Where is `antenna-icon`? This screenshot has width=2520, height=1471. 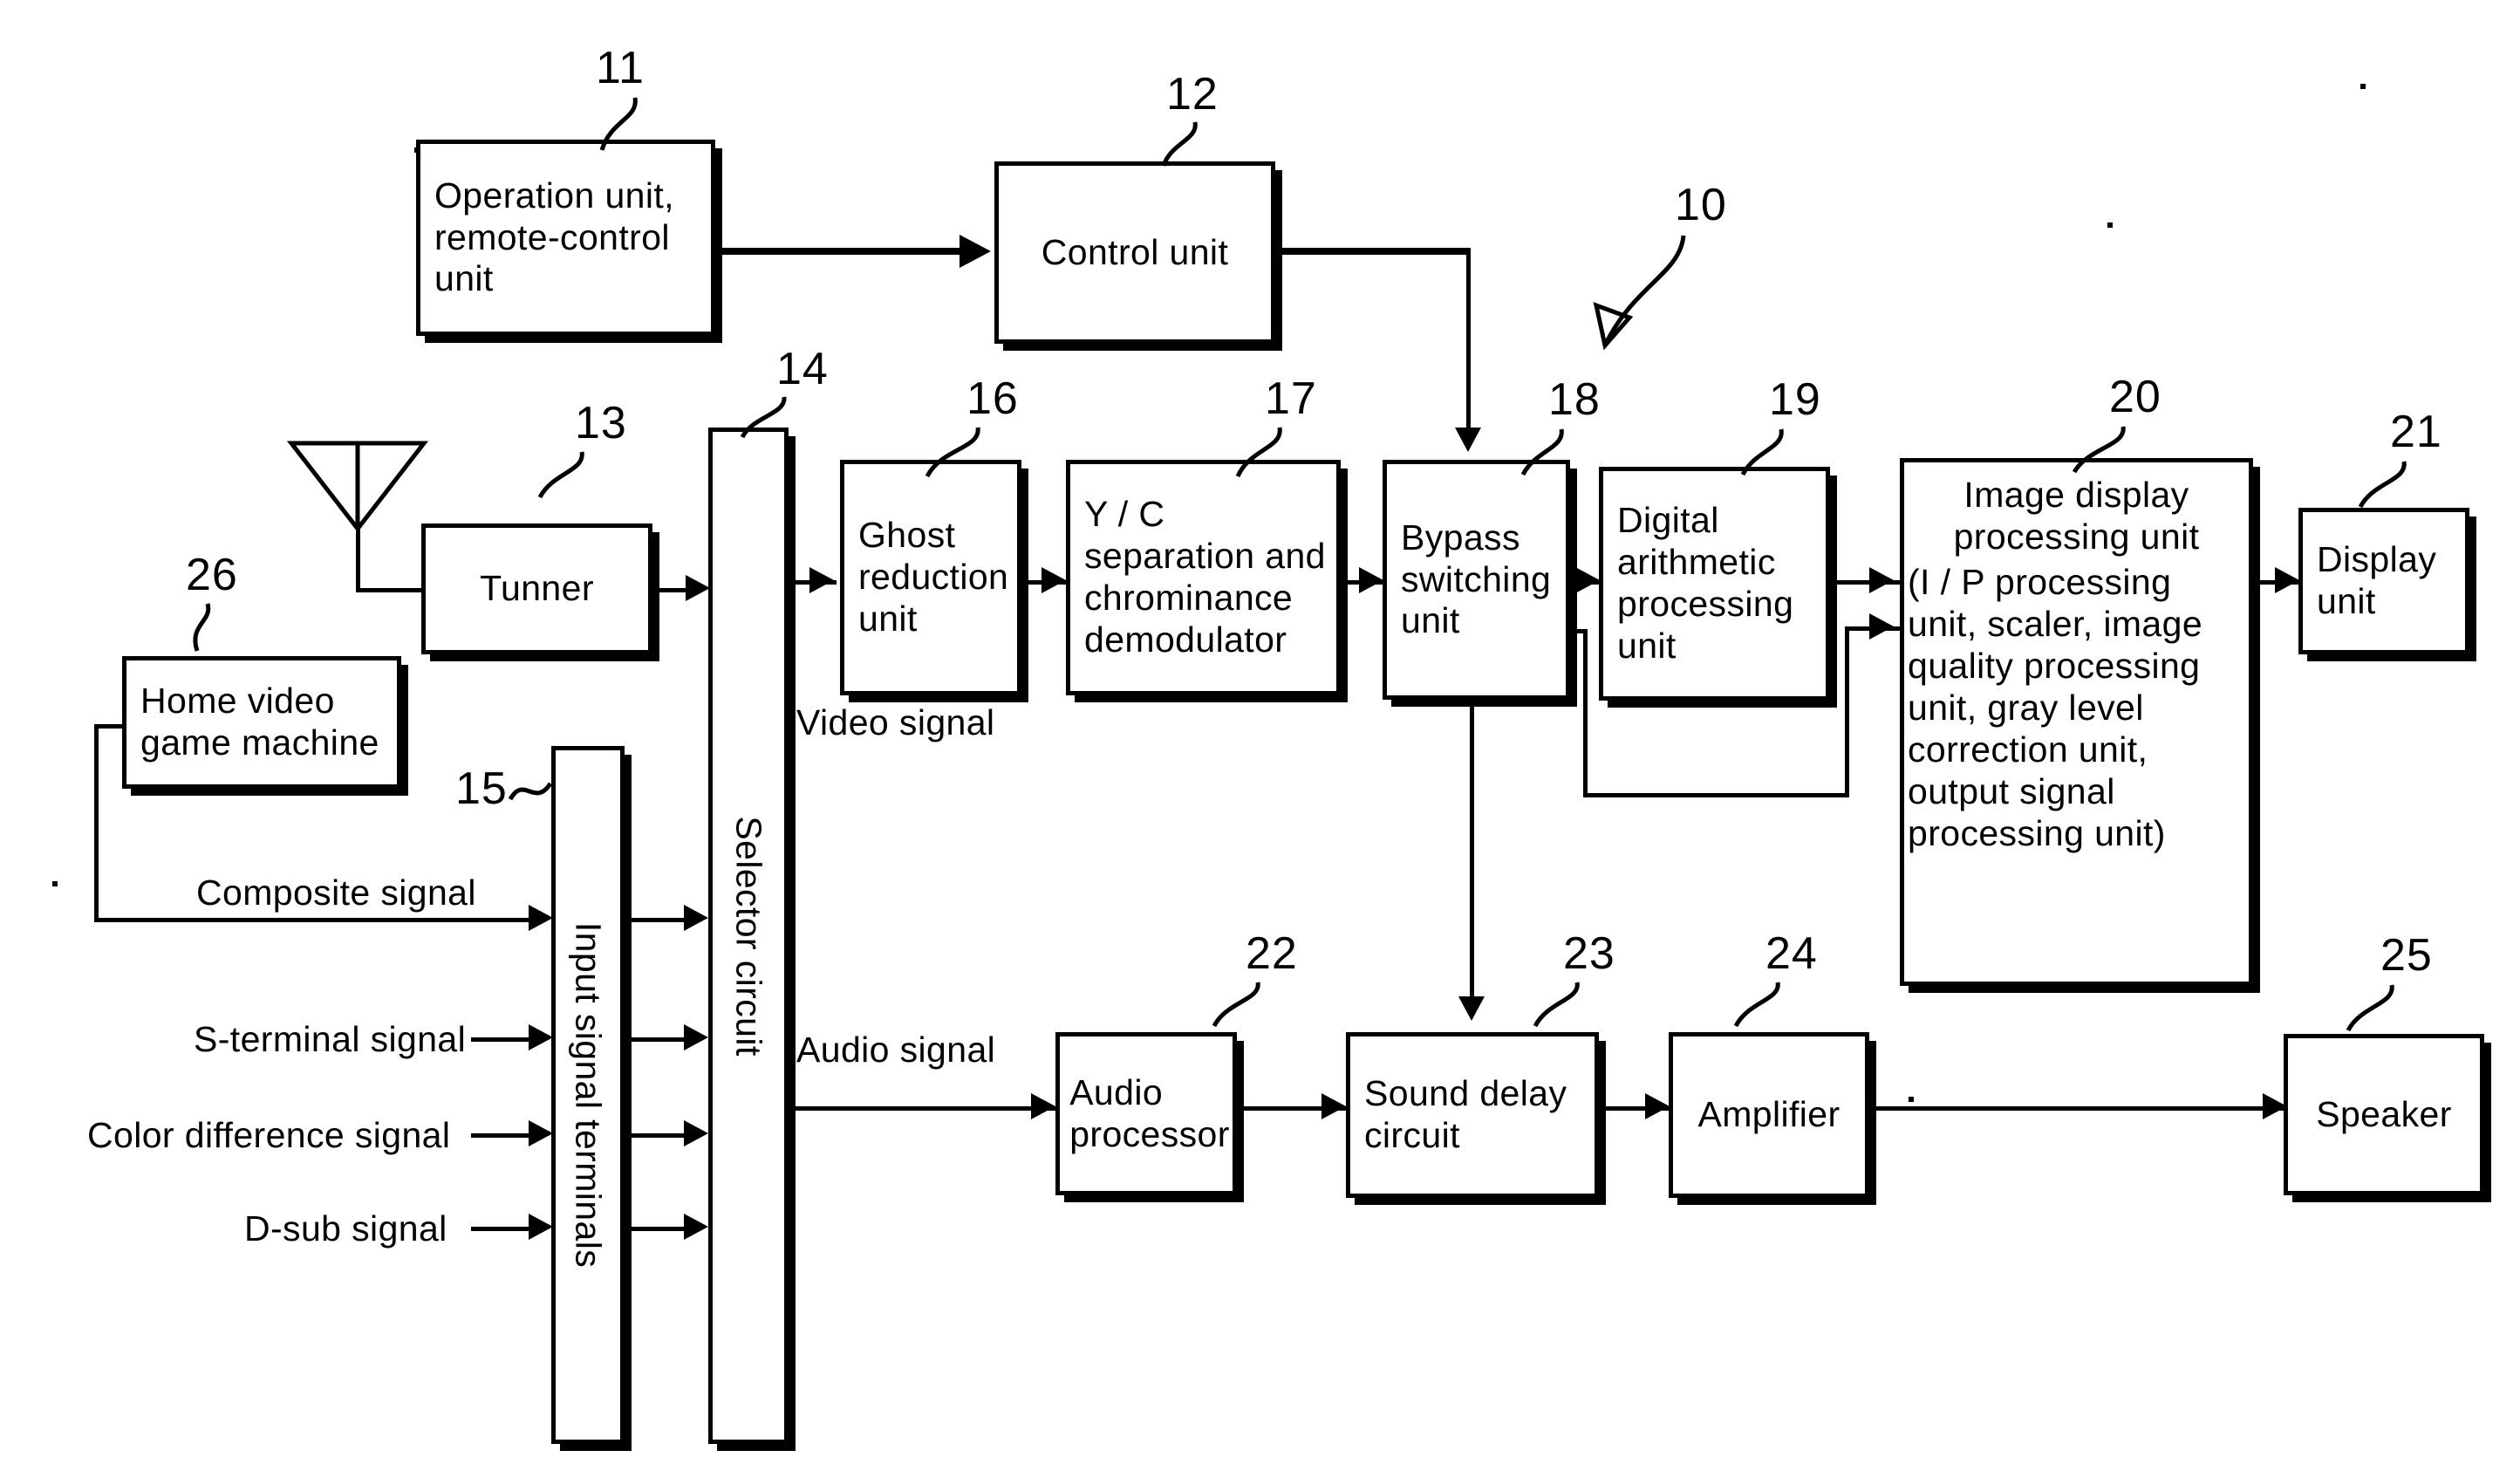
antenna-icon is located at coordinates (357, 487).